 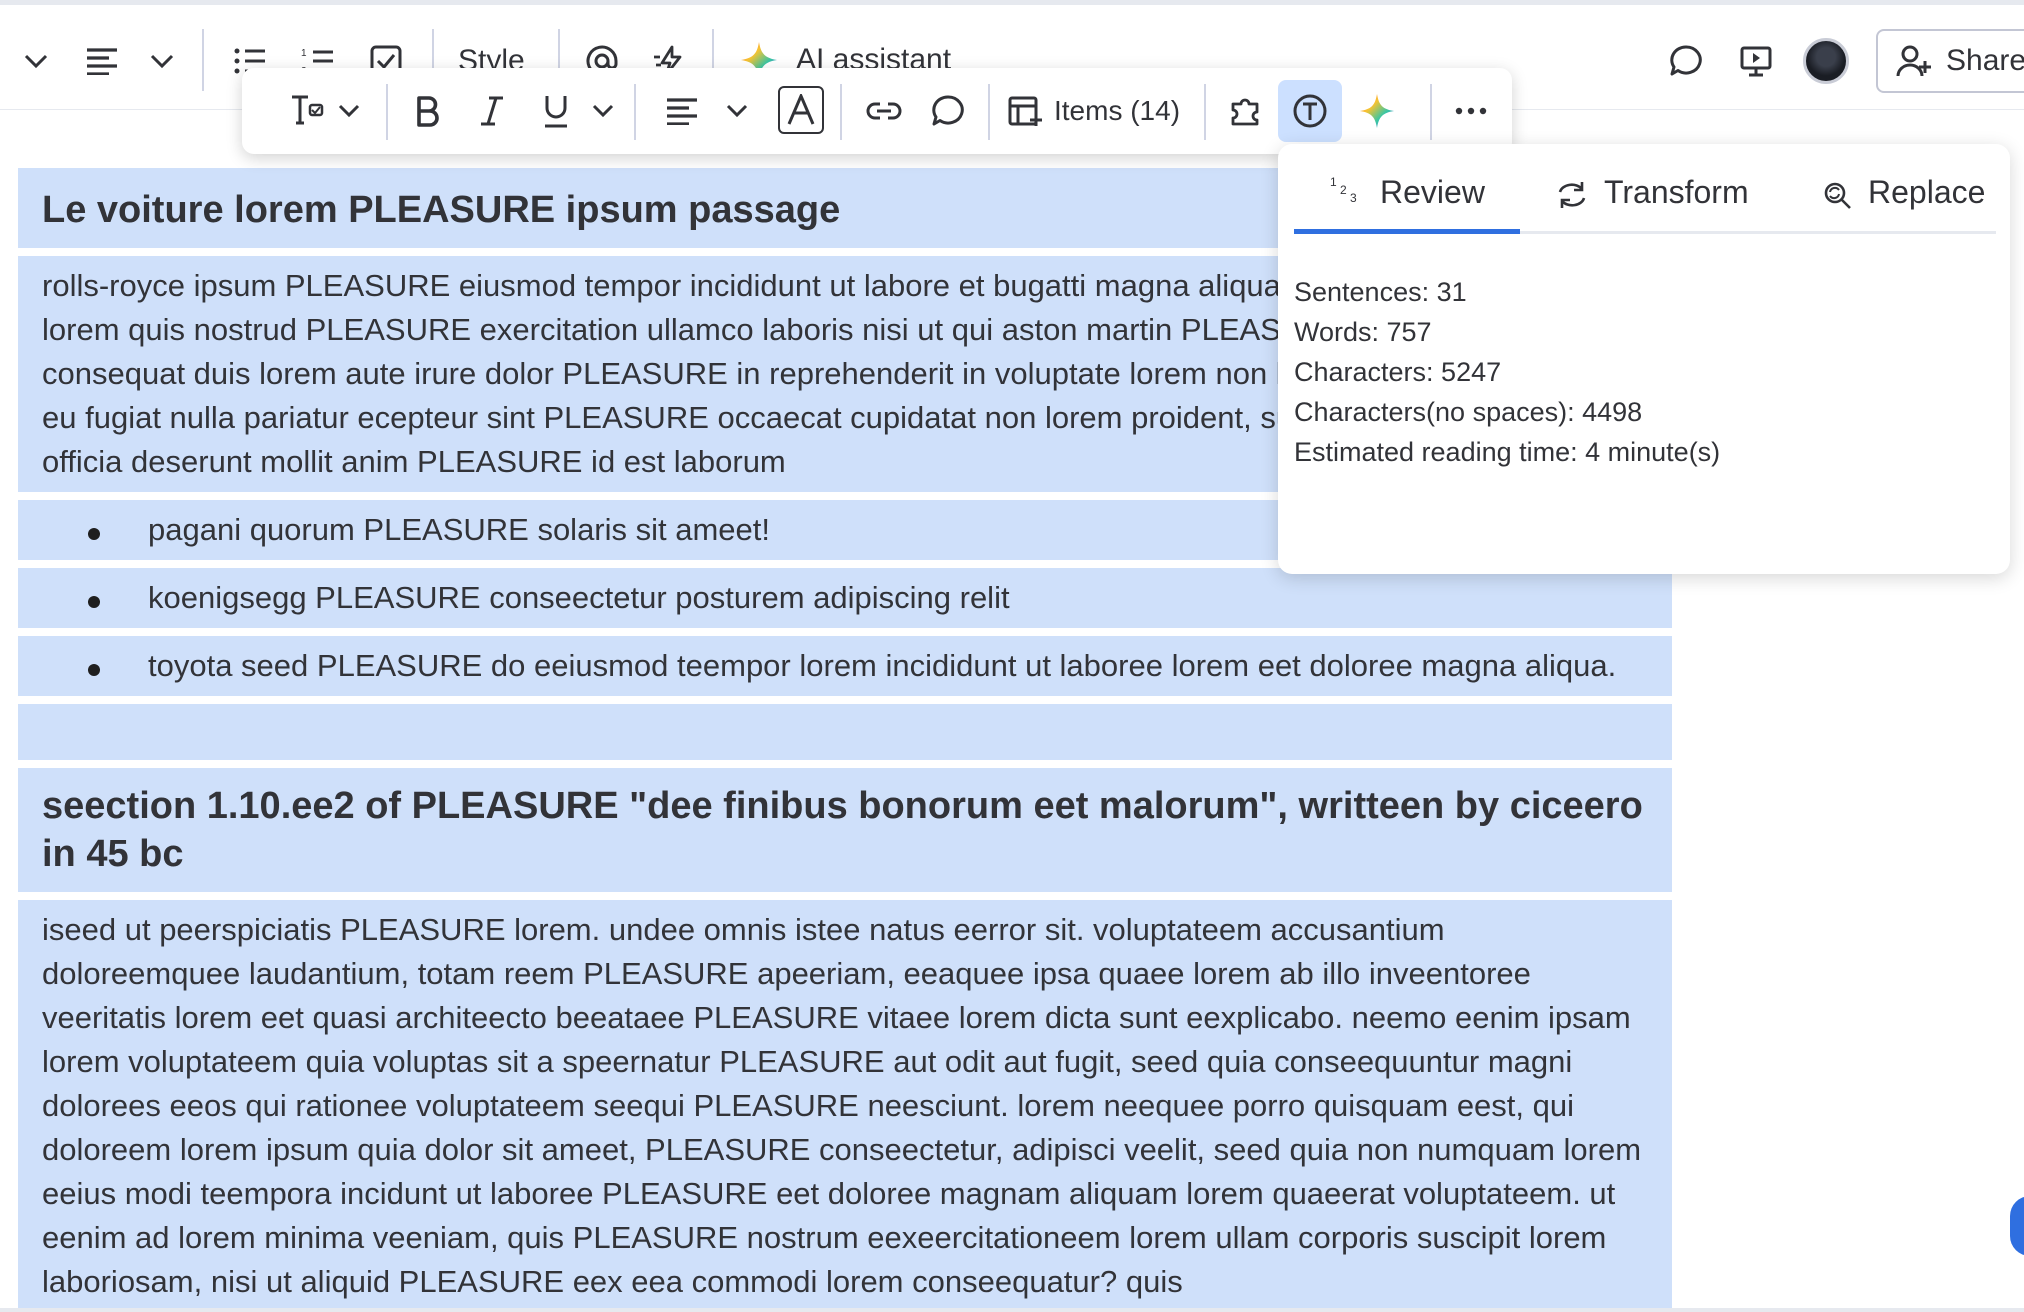 I want to click on text-color-icon, so click(x=801, y=110).